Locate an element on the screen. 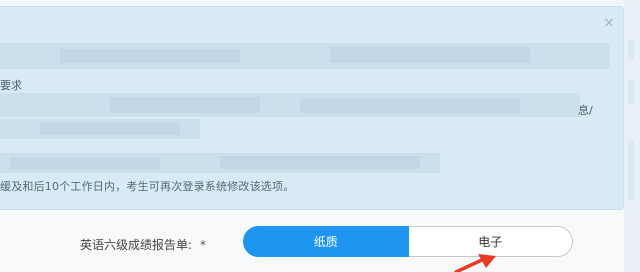 This screenshot has width=640, height=272. required-mark: * is located at coordinates (203, 245).